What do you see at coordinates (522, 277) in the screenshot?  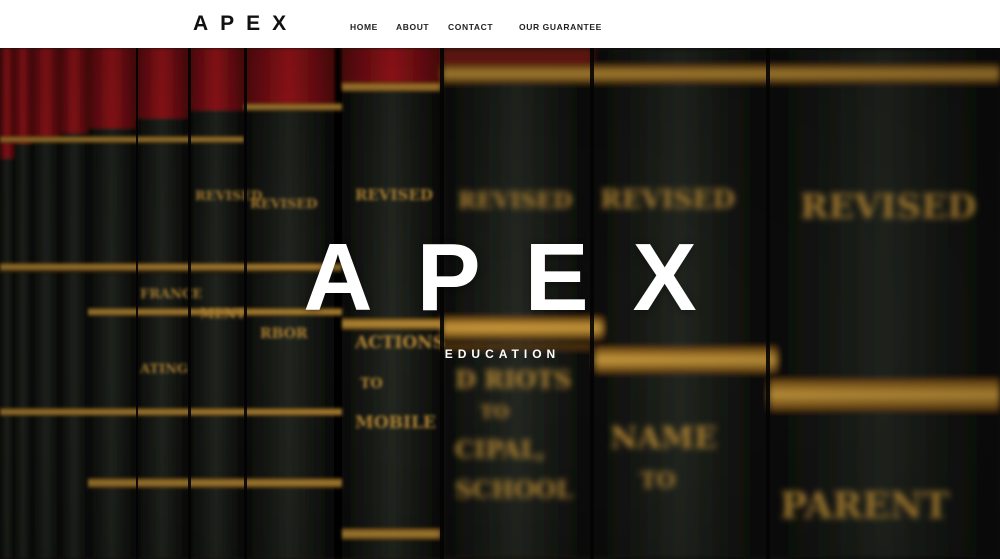 I see `hero-title: APEX` at bounding box center [522, 277].